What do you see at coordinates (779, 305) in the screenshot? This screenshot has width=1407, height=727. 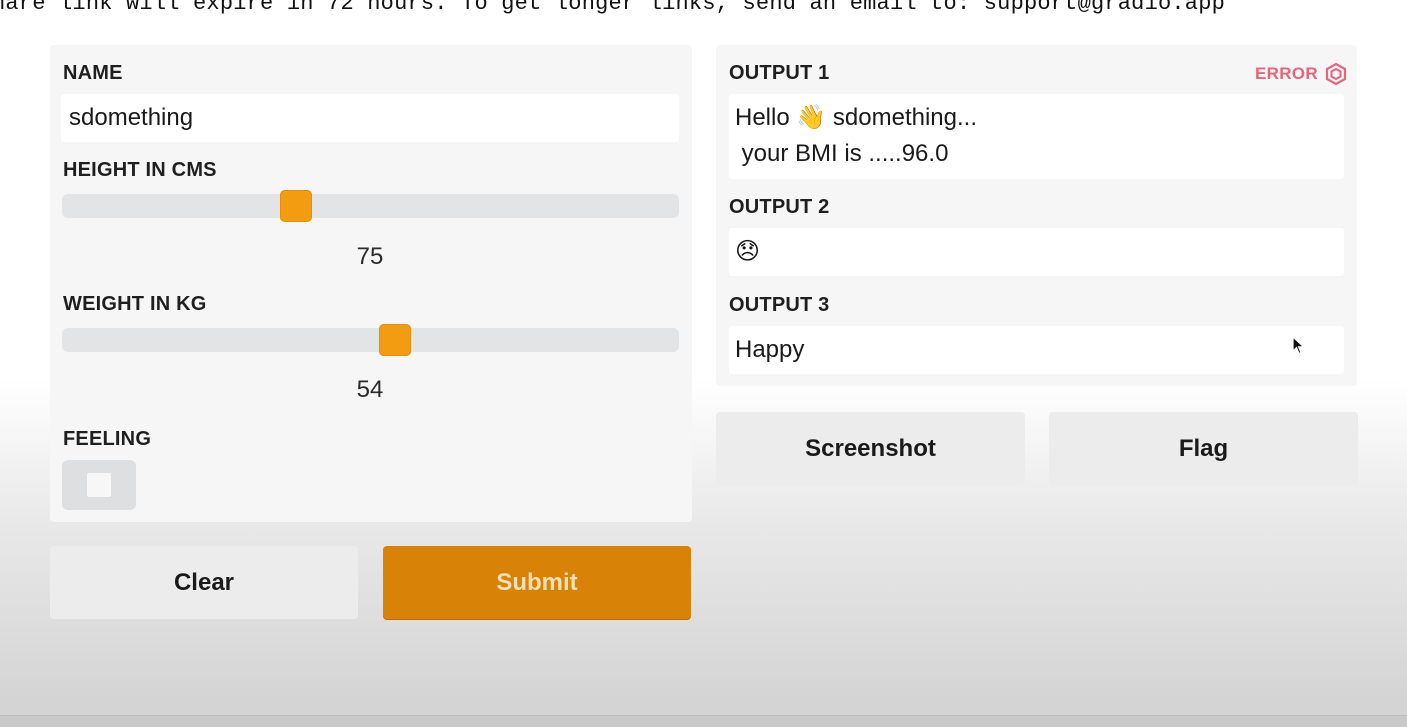 I see `output3-label: OUTPUT 3` at bounding box center [779, 305].